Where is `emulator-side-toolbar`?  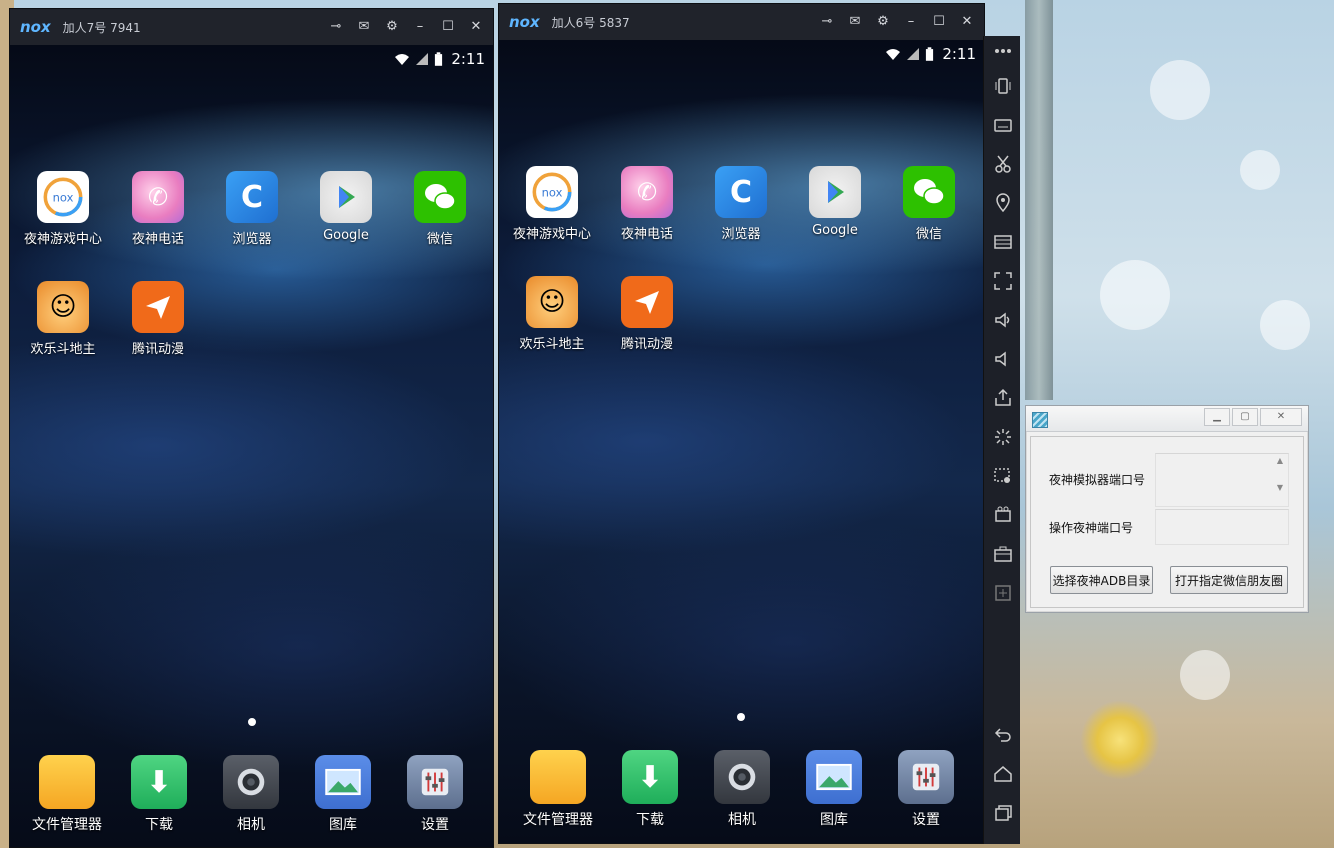
emulator-side-toolbar is located at coordinates (1001, 440).